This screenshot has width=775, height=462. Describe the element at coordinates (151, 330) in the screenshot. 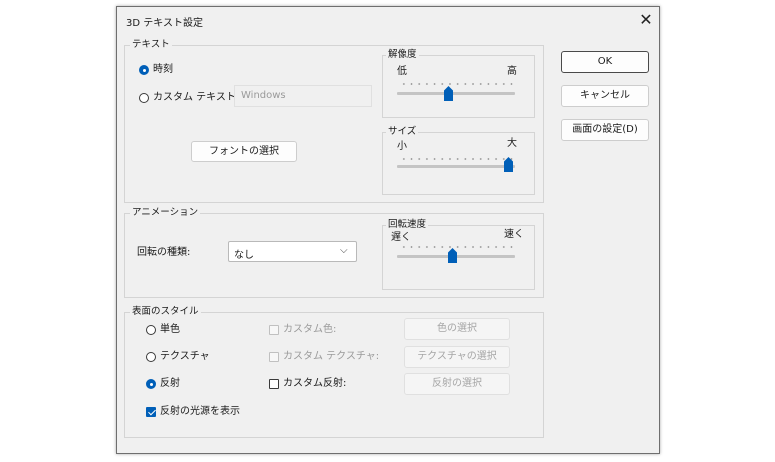

I see `solid-color-radio` at that location.